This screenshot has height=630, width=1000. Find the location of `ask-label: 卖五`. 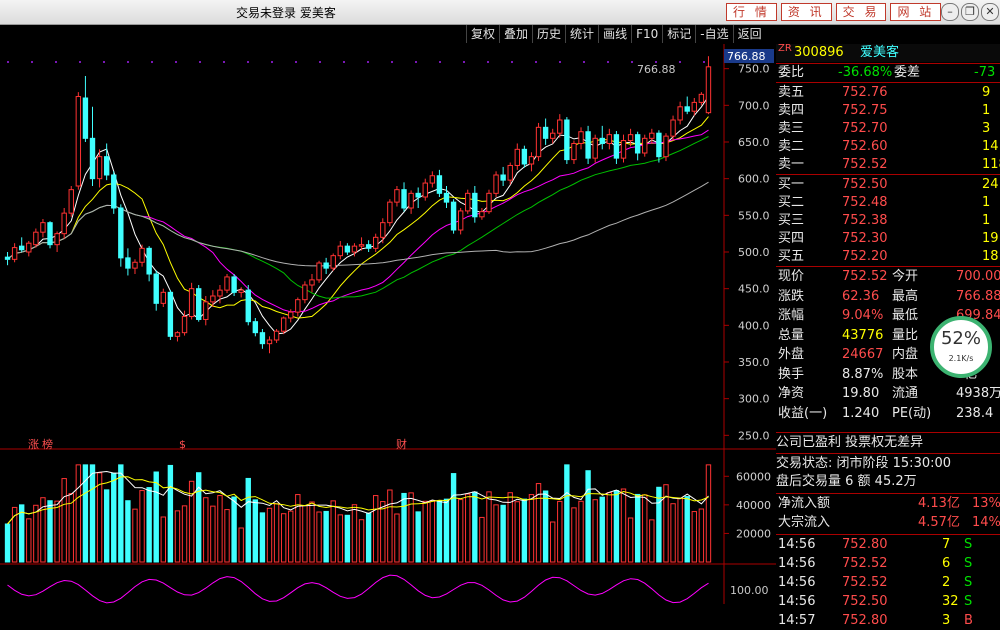

ask-label: 卖五 is located at coordinates (791, 92).